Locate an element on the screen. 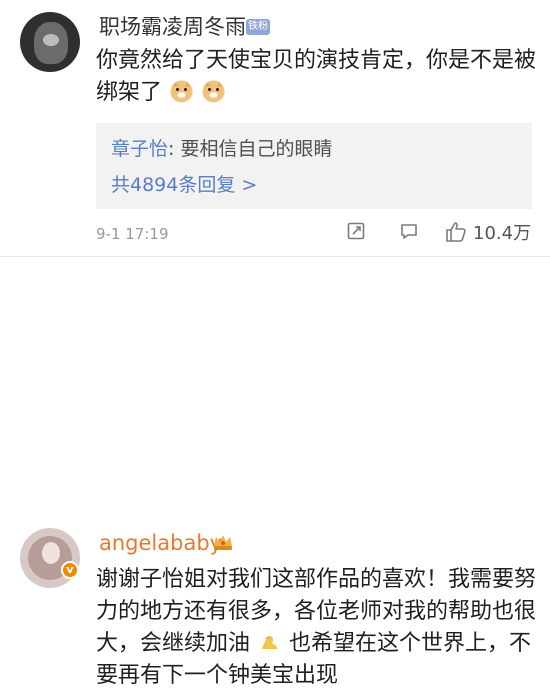 The height and width of the screenshot is (692, 550). like-count: 10.4万 is located at coordinates (502, 233).